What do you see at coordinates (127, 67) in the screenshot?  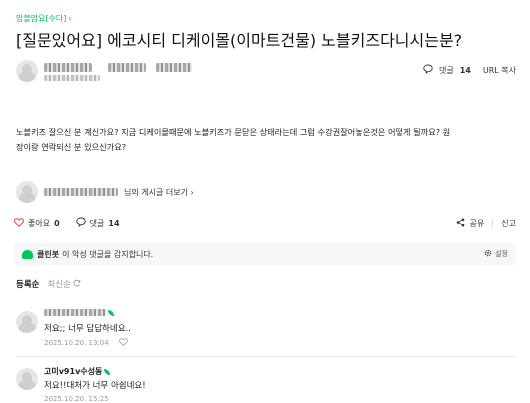 I see `author-info-redacted` at bounding box center [127, 67].